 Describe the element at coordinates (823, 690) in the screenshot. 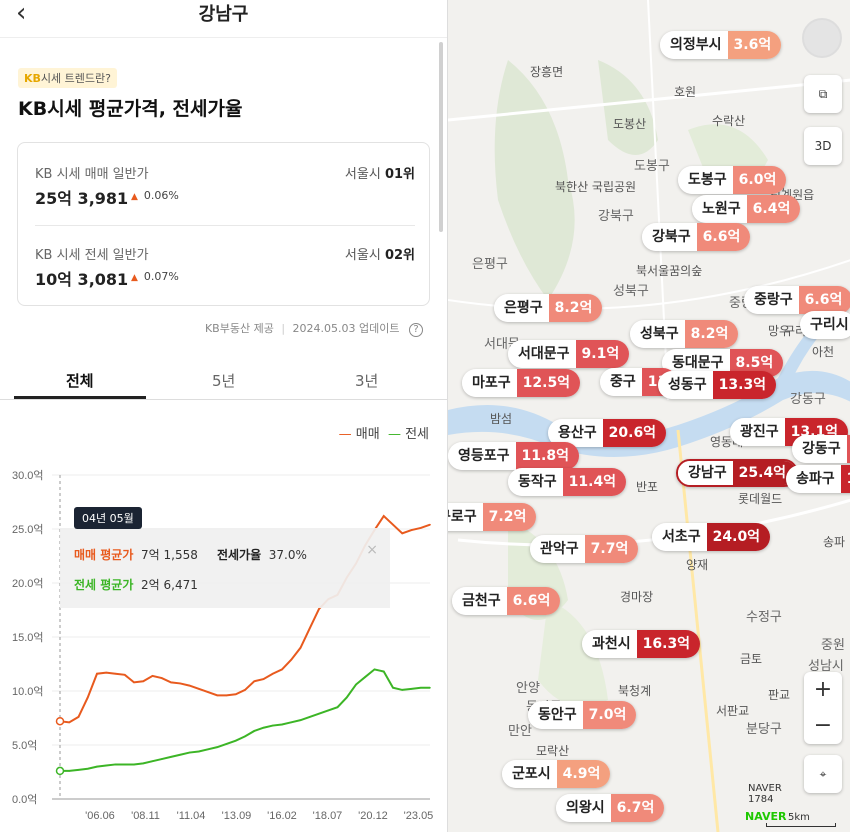

I see `zoom-in-button: +` at that location.